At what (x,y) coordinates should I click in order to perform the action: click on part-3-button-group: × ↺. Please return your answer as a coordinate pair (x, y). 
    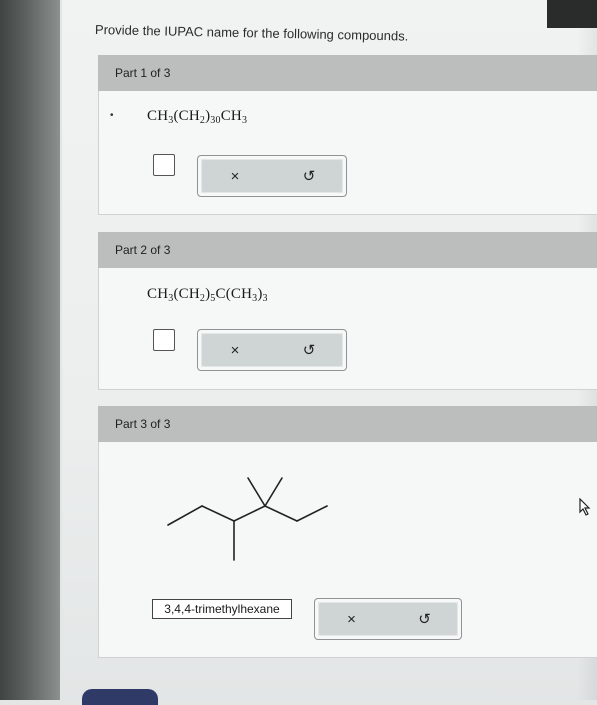
    Looking at the image, I should click on (388, 619).